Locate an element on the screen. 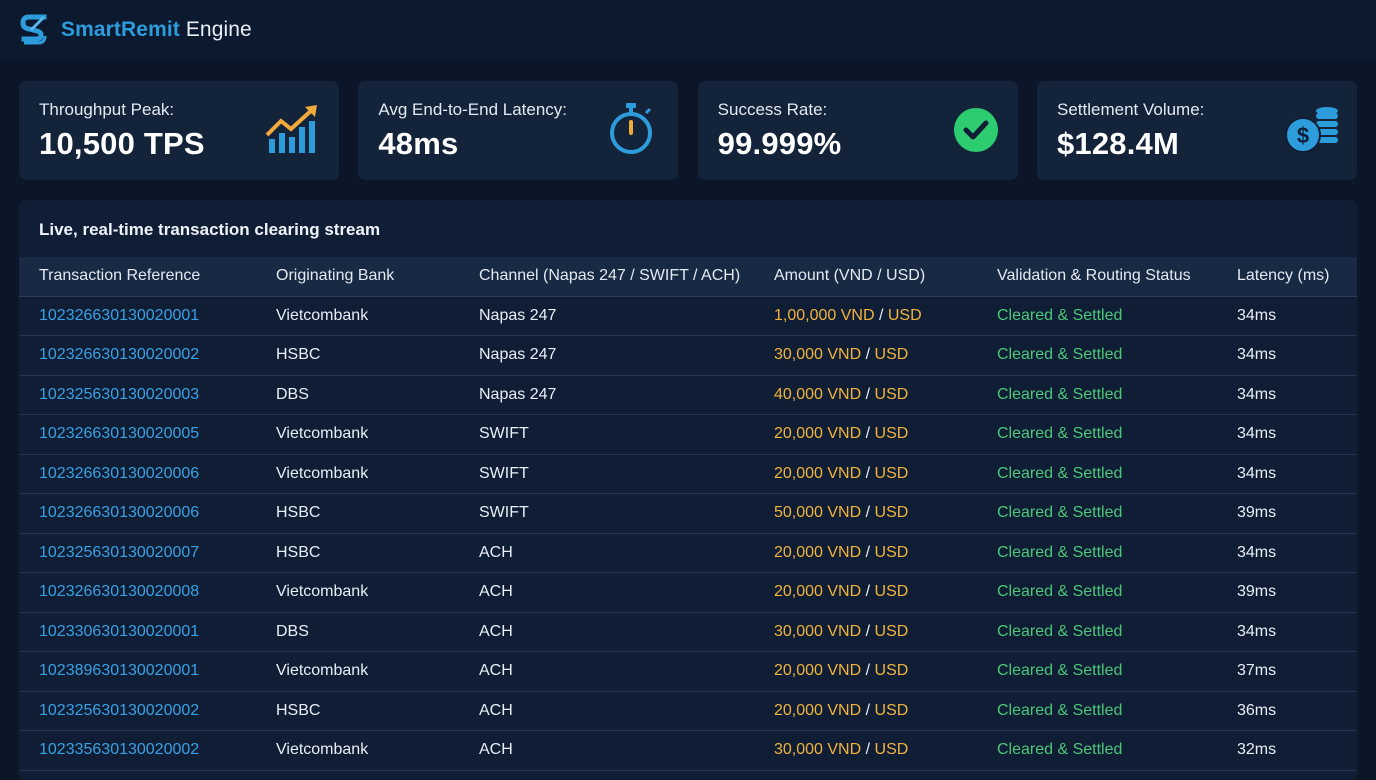 This screenshot has height=780, width=1376. app-title: SmartRemit Engine is located at coordinates (156, 29).